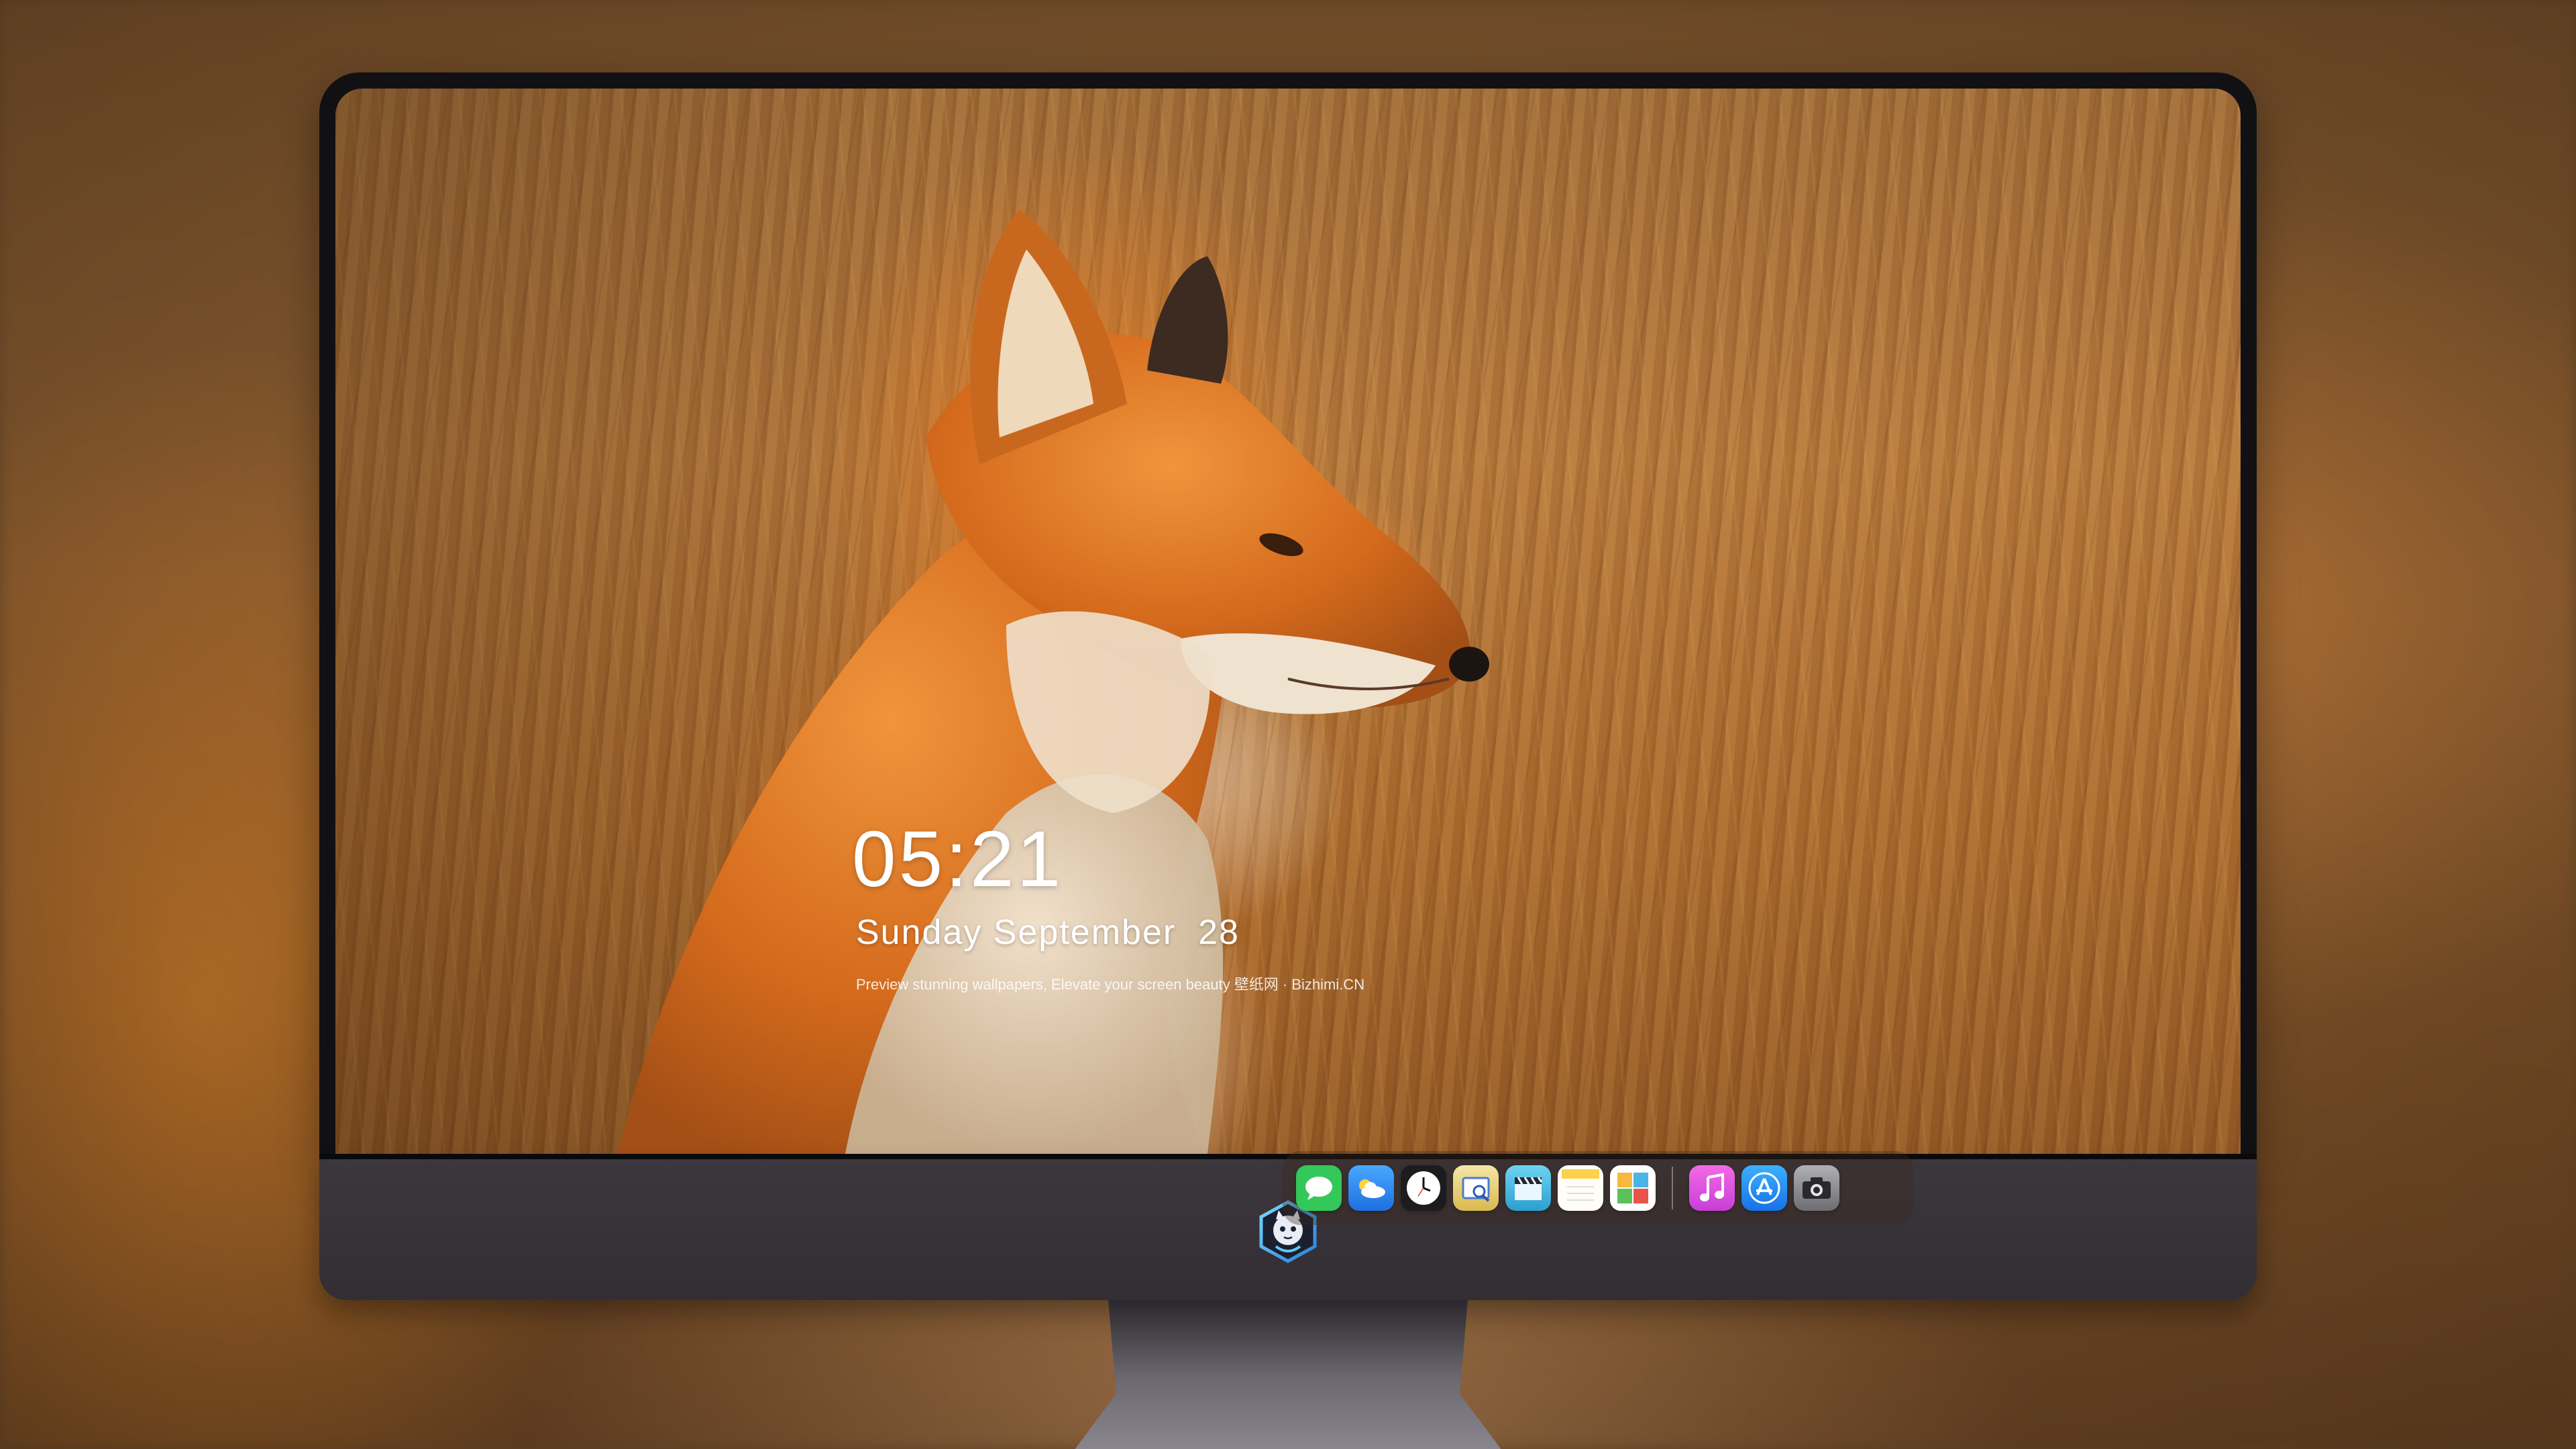 The width and height of the screenshot is (2576, 1449). What do you see at coordinates (1633, 1188) in the screenshot?
I see `photos-icon` at bounding box center [1633, 1188].